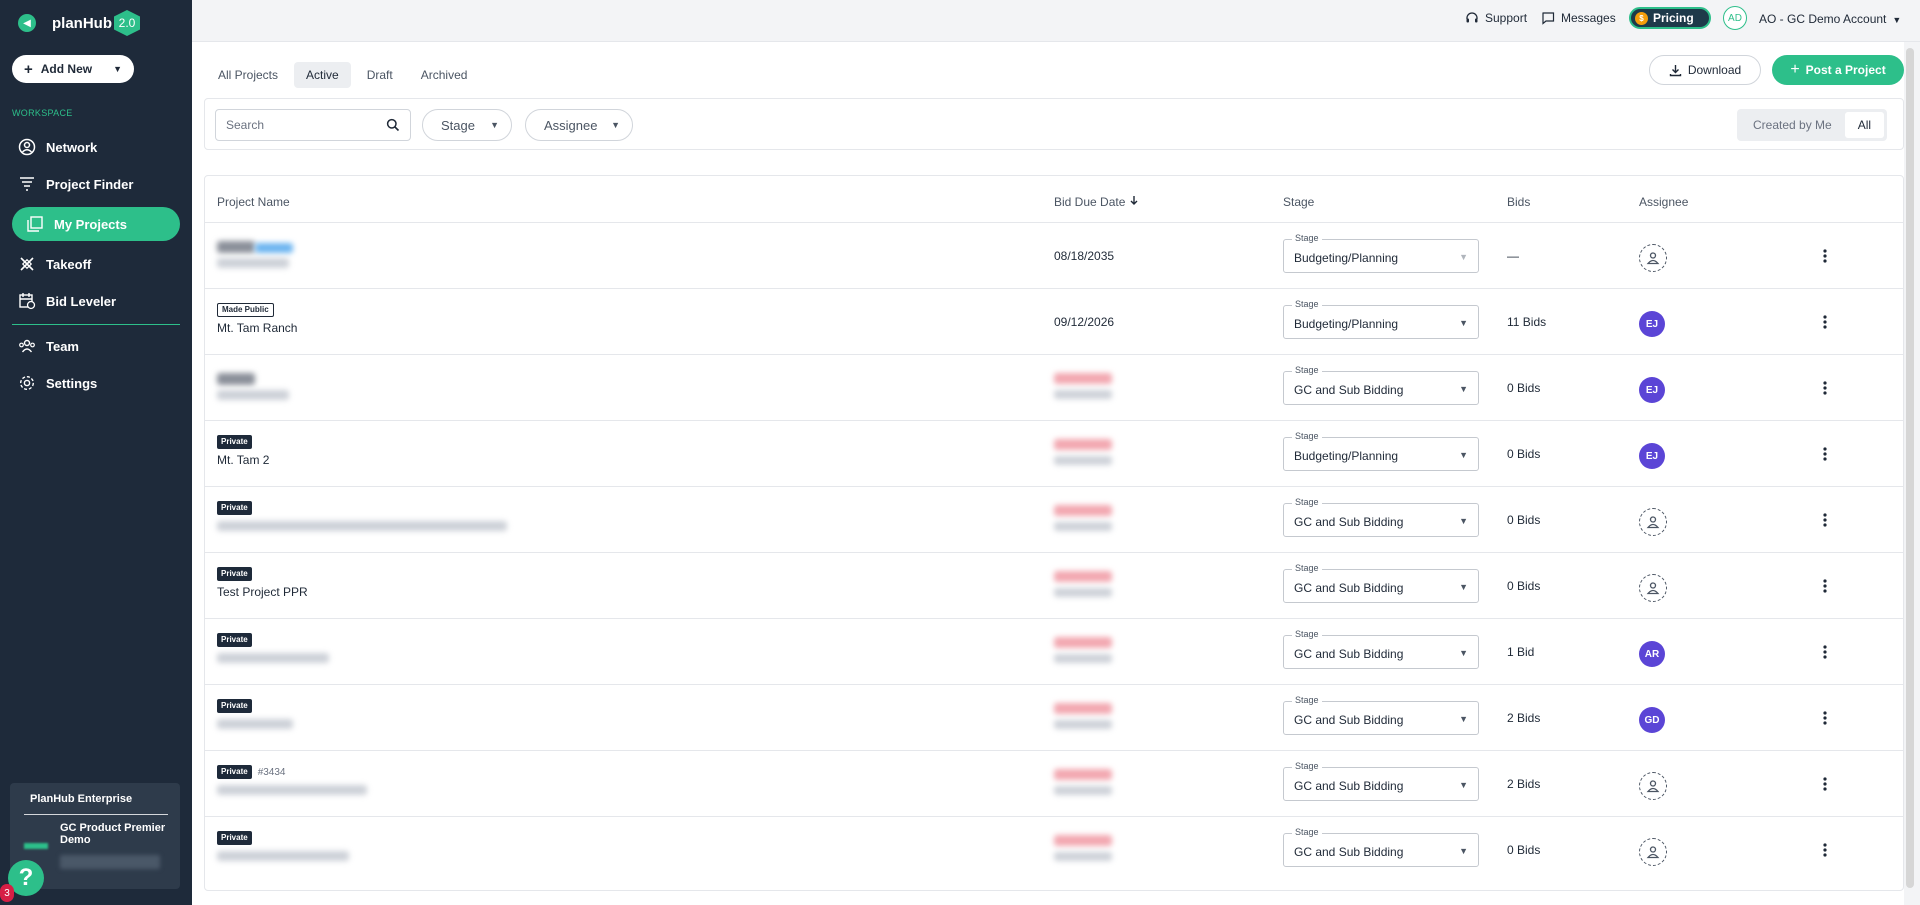  I want to click on sidebar-item-bid-leveler: Bid Leveler, so click(96, 301).